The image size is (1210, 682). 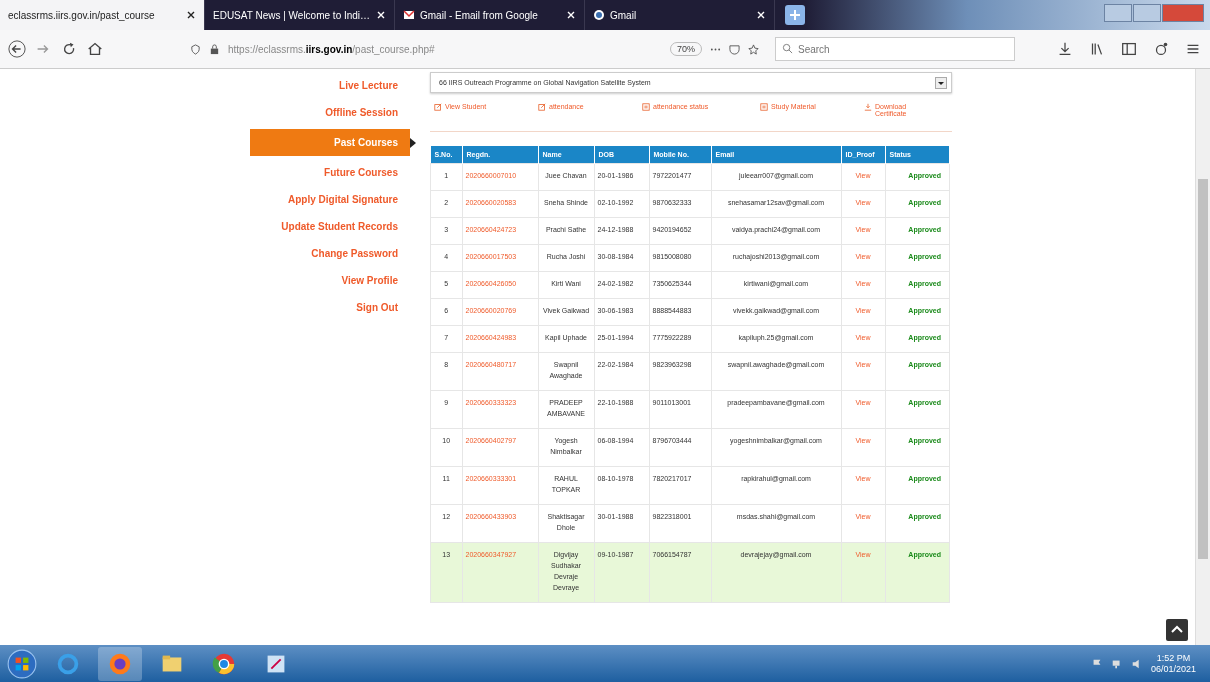 I want to click on sidebar-item: Offline Session, so click(x=330, y=112).